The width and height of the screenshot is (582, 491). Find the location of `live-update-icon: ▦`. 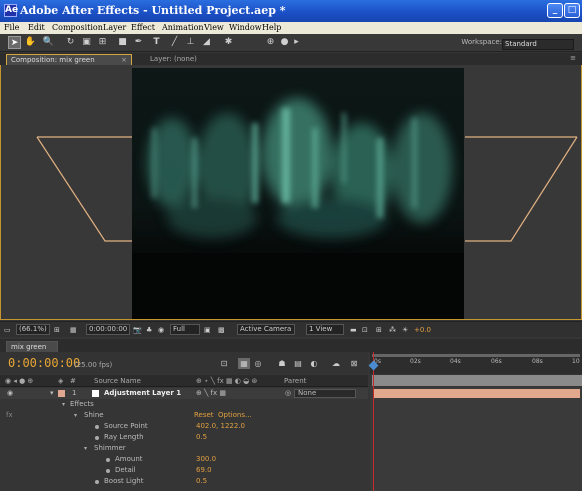

live-update-icon: ▦ is located at coordinates (244, 363).